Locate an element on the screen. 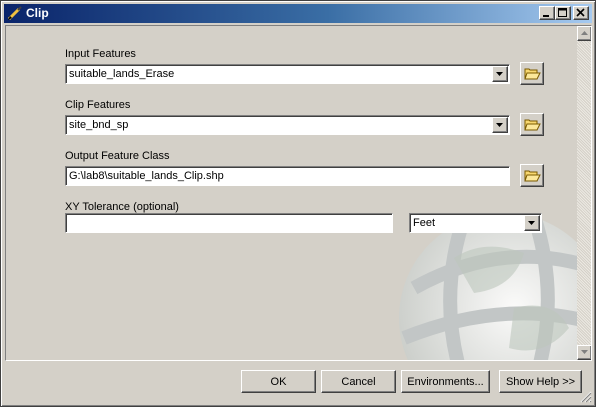 The width and height of the screenshot is (596, 407). output-feature-class-label: Output Feature Class is located at coordinates (117, 156).